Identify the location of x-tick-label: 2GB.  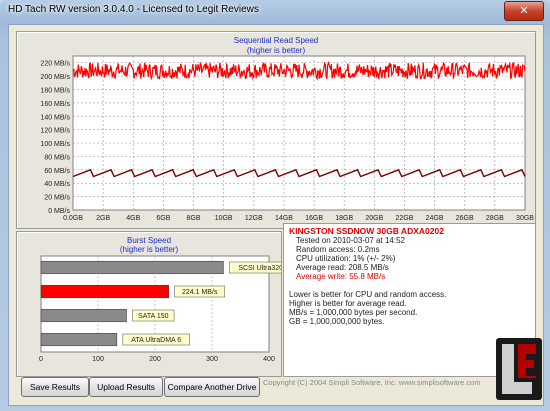
(103, 218).